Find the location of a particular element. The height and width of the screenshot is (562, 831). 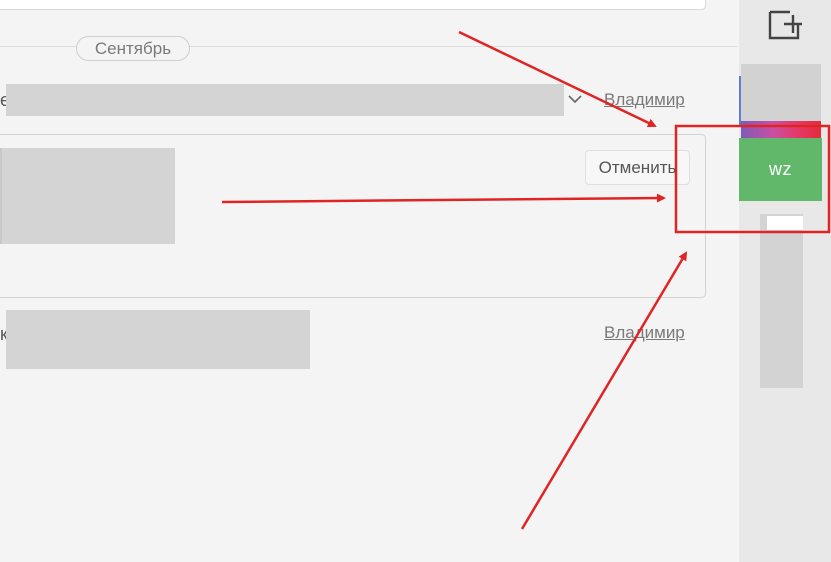

entry-1-author-link: Владимир is located at coordinates (644, 100).